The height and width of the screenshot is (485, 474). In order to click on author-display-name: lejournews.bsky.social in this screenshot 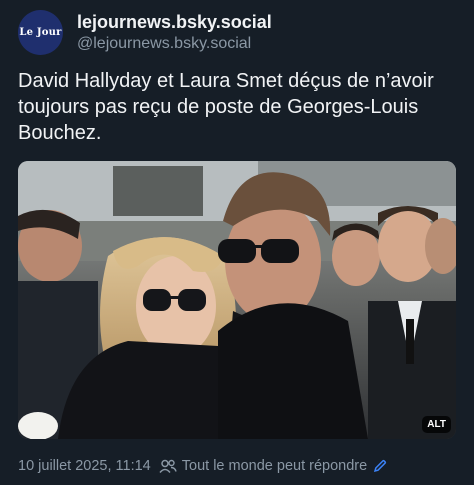, I will do `click(174, 22)`.